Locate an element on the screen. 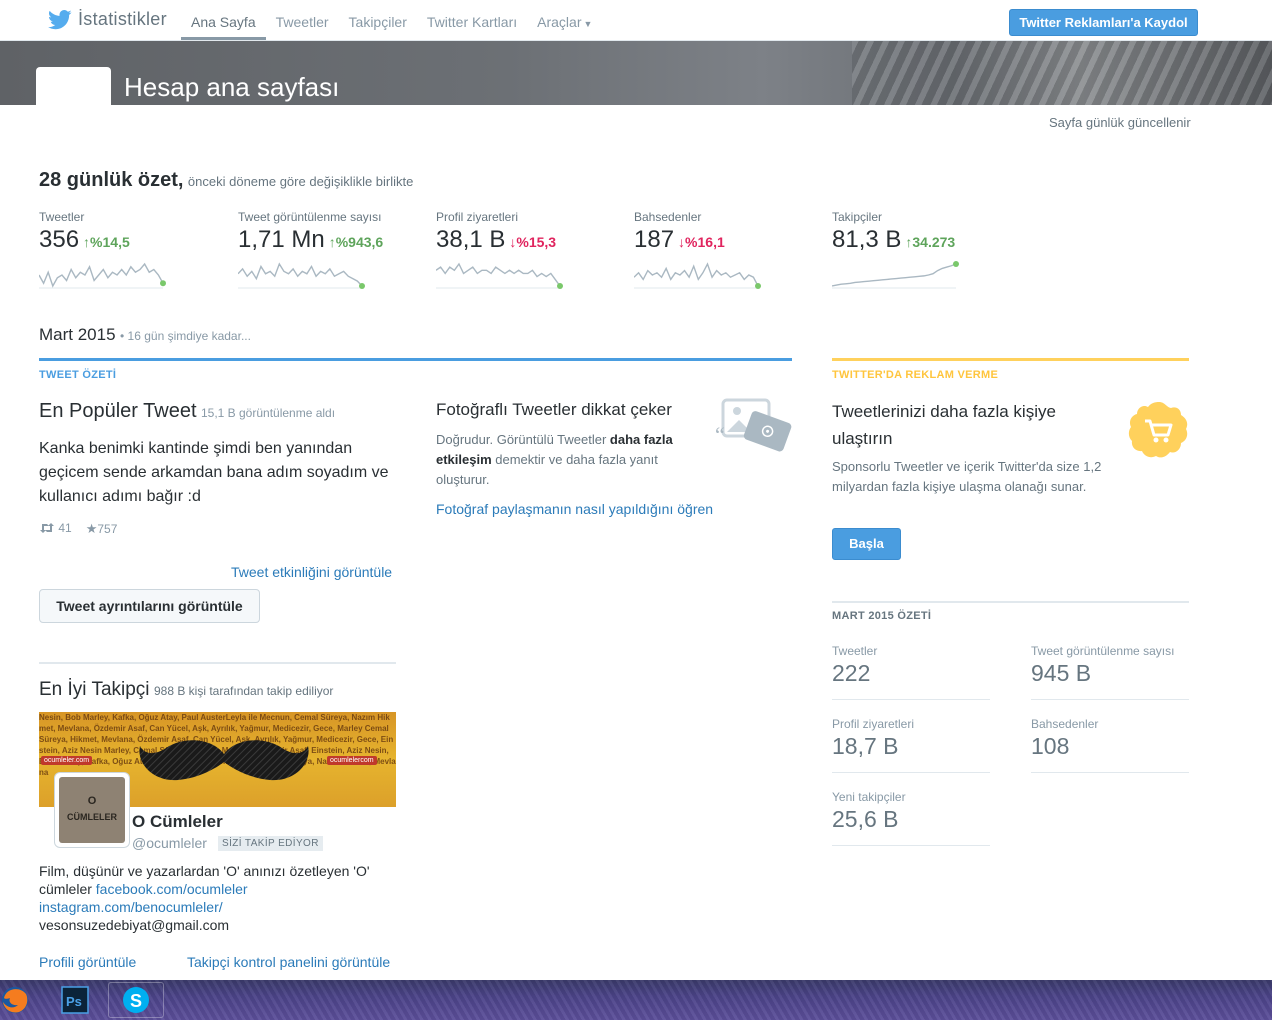  skype-icon: S is located at coordinates (136, 1000).